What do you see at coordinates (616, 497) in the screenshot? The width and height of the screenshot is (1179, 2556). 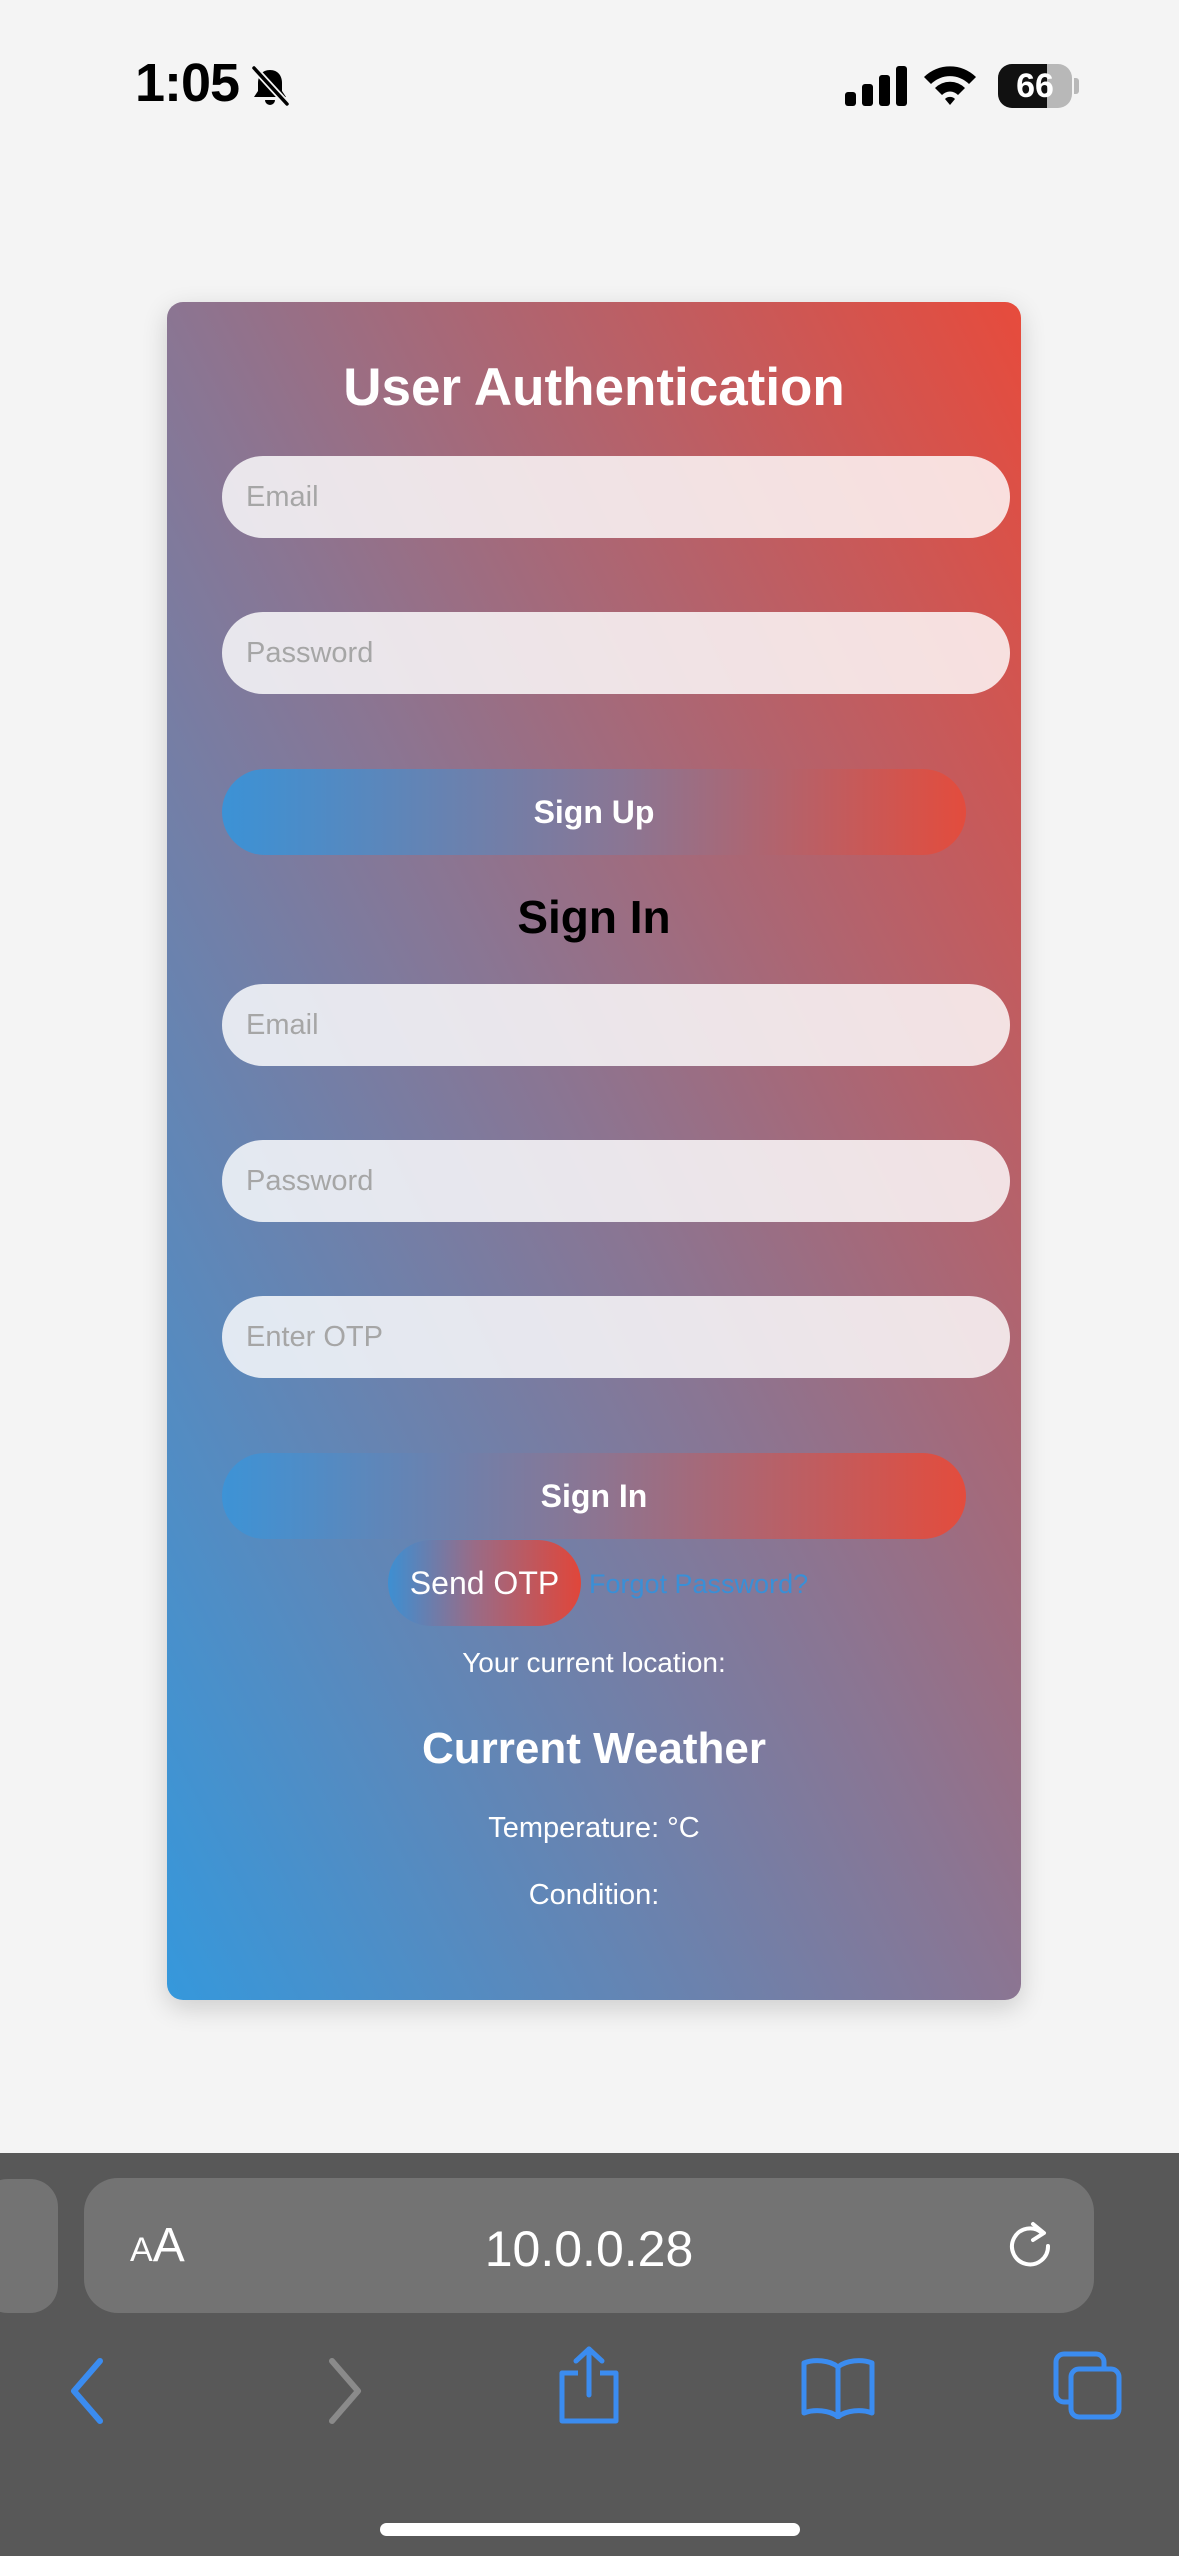 I see `signup-email-input` at bounding box center [616, 497].